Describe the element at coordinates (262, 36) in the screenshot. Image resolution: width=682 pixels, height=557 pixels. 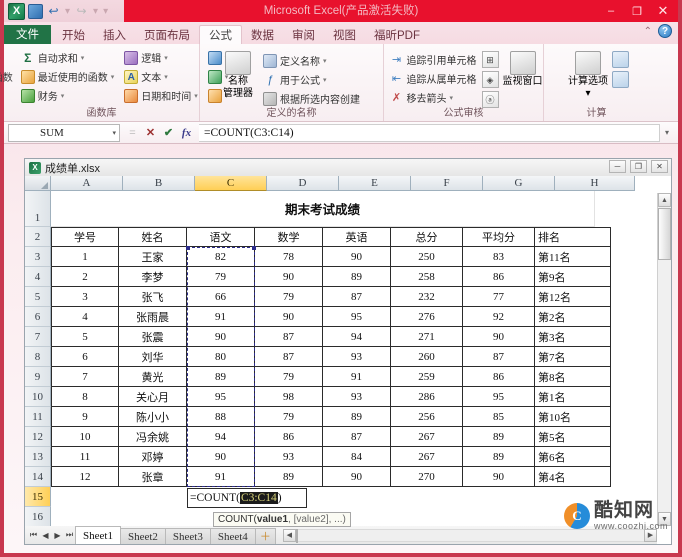
I see `tab-data: 数据` at that location.